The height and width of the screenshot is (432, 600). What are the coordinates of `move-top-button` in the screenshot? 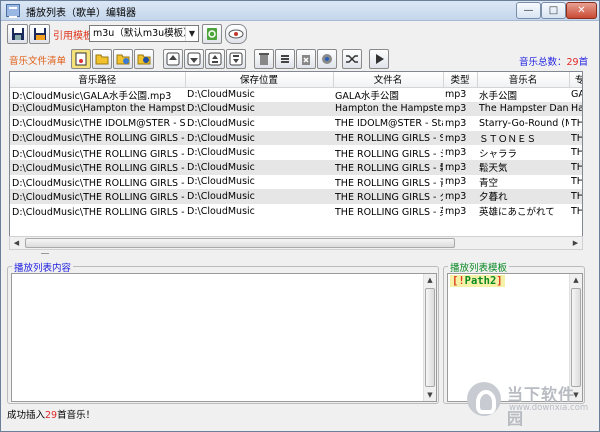 It's located at (173, 59).